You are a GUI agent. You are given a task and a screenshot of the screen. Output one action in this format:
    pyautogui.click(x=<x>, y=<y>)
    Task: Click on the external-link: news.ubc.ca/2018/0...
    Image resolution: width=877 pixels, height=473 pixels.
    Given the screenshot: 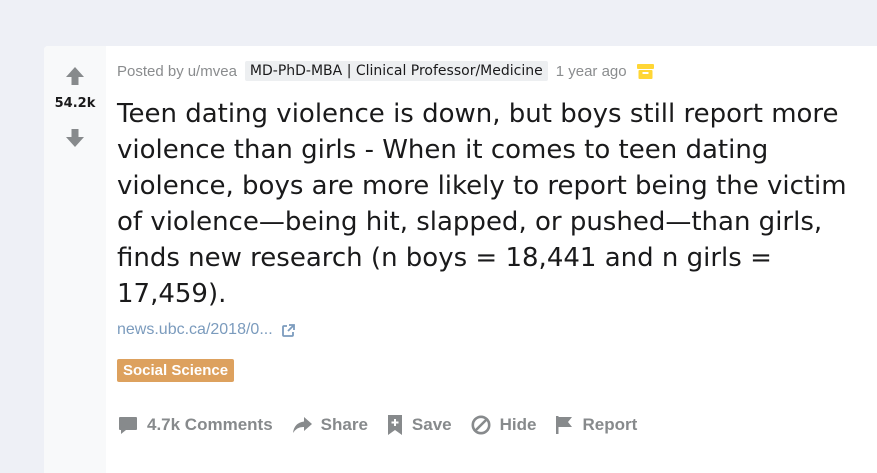 What is the action you would take?
    pyautogui.click(x=206, y=330)
    